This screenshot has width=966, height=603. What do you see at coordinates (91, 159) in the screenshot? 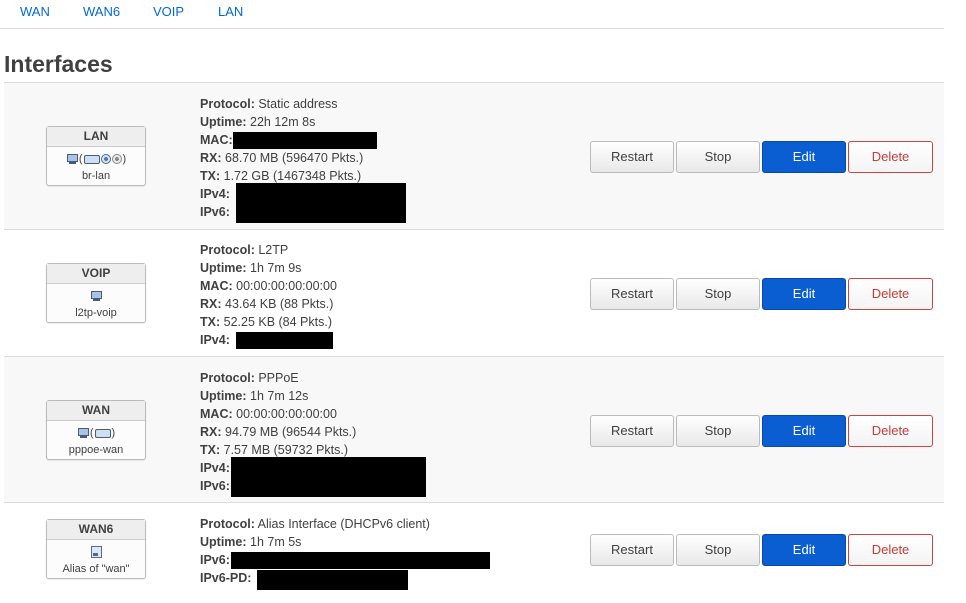
I see `bridge-group-icon` at bounding box center [91, 159].